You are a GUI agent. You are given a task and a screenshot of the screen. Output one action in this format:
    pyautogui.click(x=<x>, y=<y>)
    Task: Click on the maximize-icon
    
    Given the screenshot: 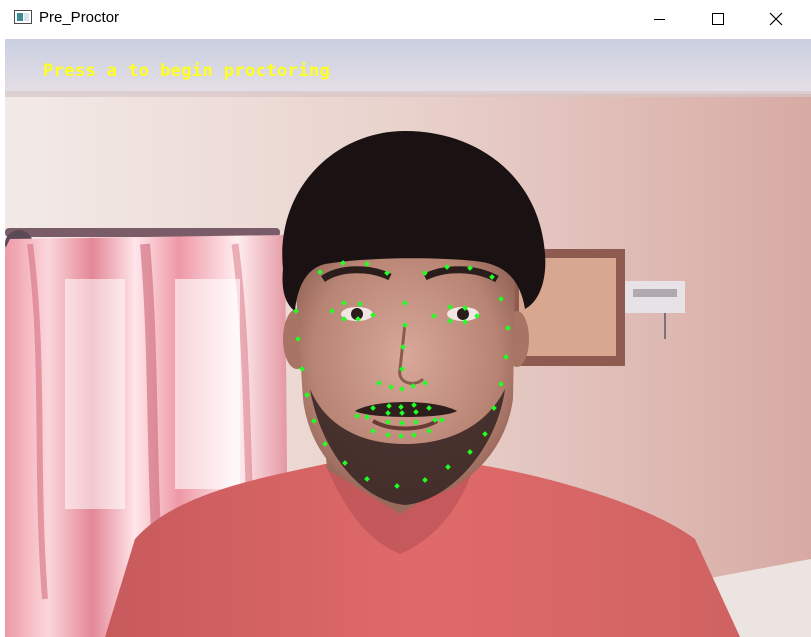 What is the action you would take?
    pyautogui.click(x=718, y=19)
    